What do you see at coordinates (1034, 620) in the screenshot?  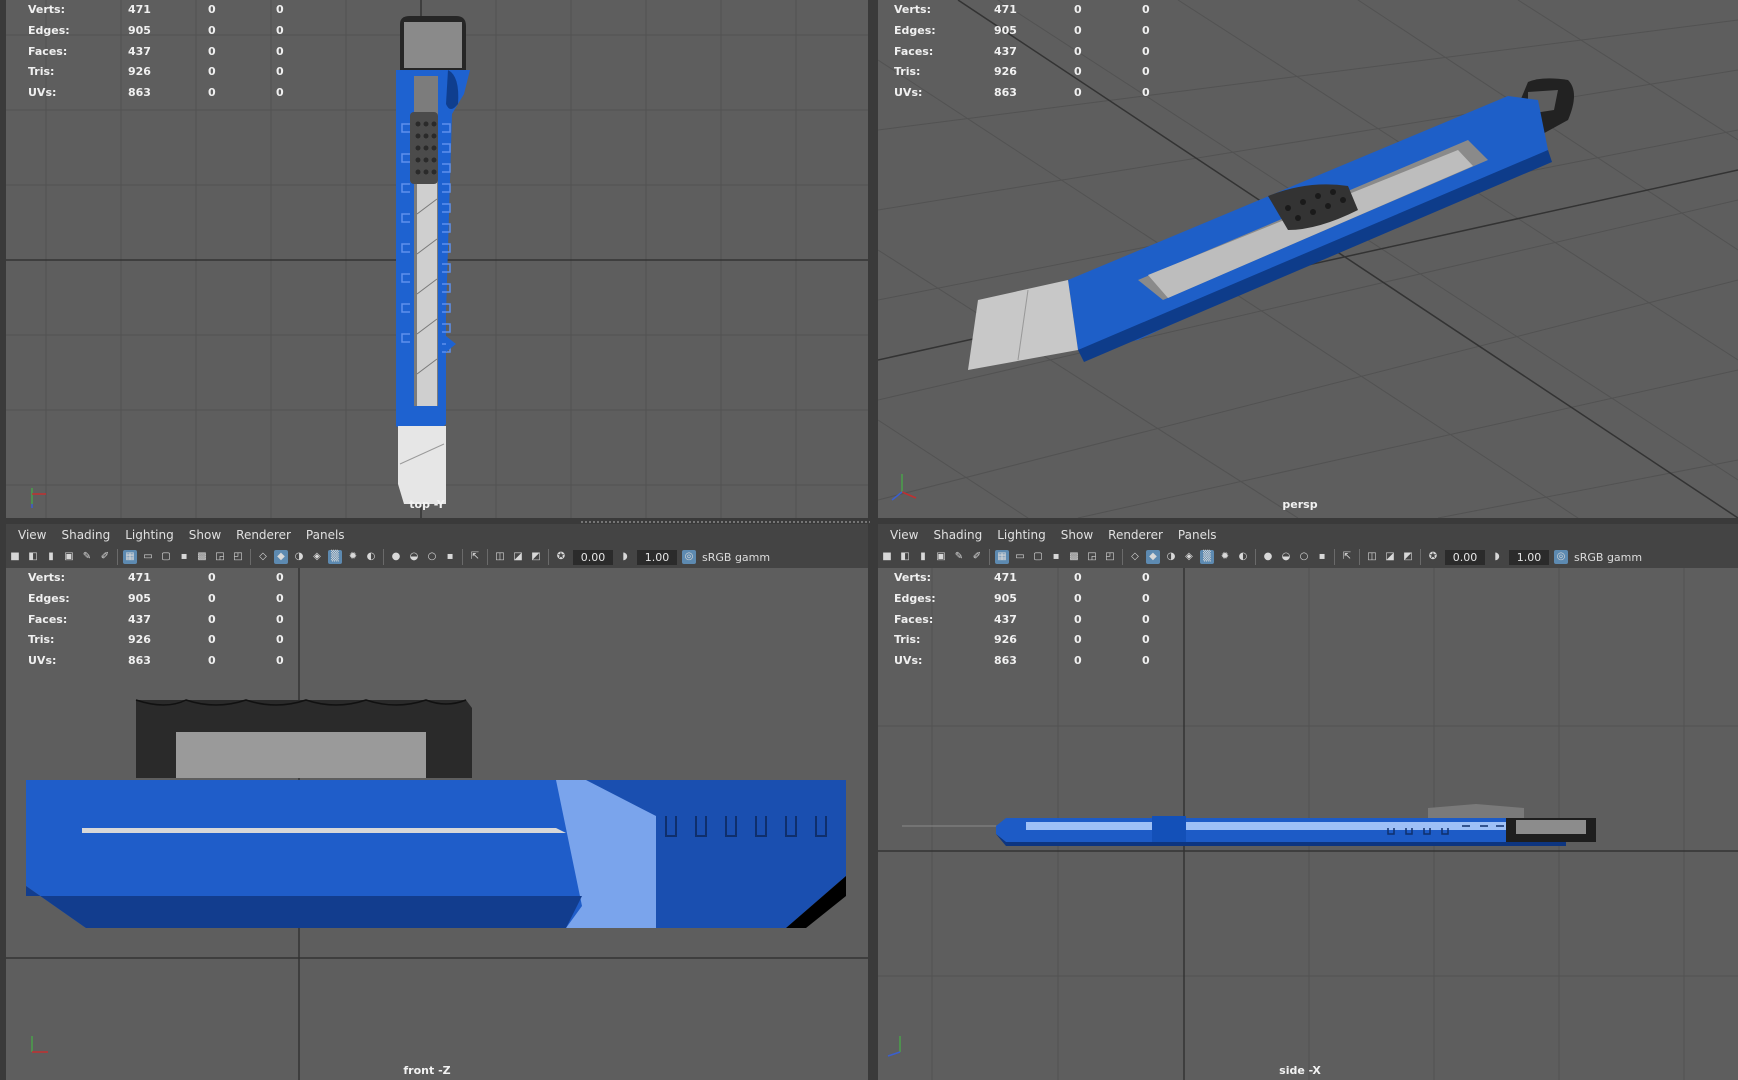 I see `hud-row-faces: Faces: 437 0 0` at bounding box center [1034, 620].